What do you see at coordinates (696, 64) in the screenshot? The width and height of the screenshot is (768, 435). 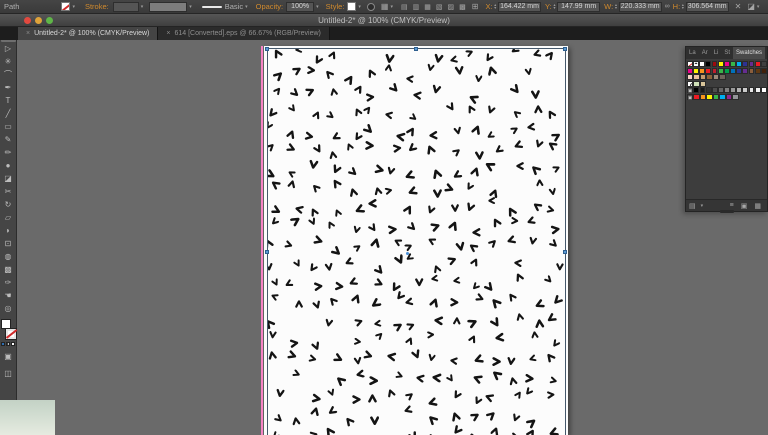 I see `swatch-registration: ⌖` at bounding box center [696, 64].